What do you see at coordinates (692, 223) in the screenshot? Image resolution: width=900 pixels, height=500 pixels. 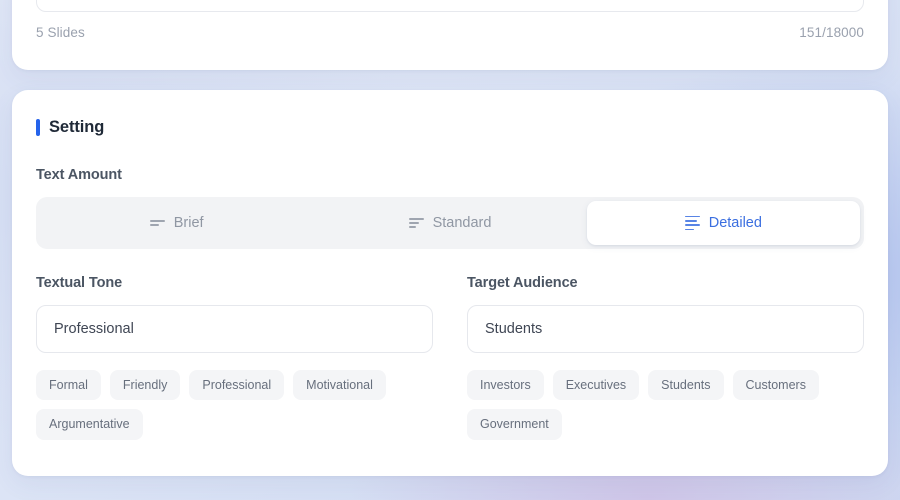 I see `list-long-icon` at bounding box center [692, 223].